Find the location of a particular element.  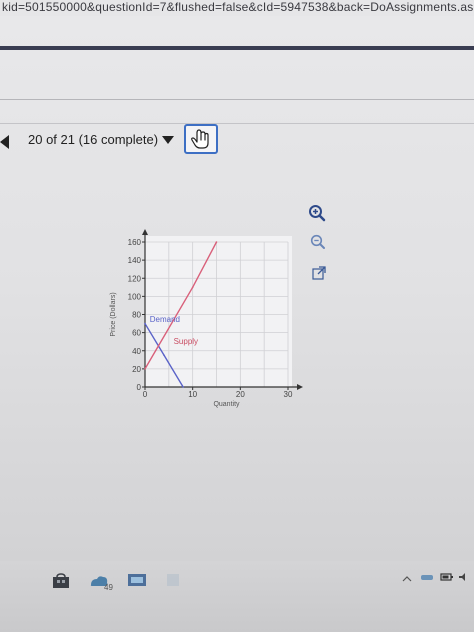

x-tick-label: 20 is located at coordinates (240, 394).